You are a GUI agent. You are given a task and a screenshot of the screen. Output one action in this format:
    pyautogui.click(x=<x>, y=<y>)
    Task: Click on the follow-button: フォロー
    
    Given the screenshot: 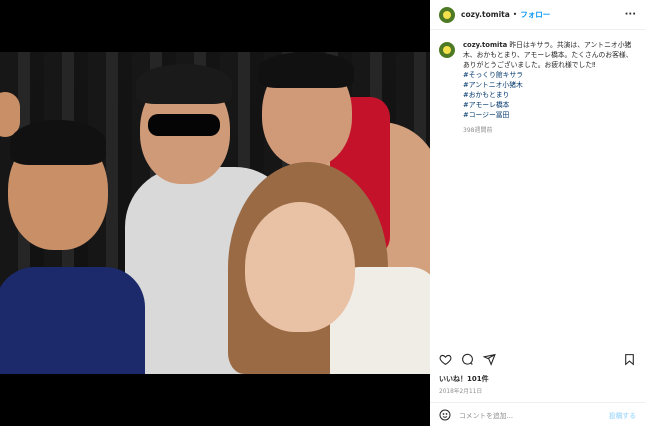 What is the action you would take?
    pyautogui.click(x=535, y=14)
    